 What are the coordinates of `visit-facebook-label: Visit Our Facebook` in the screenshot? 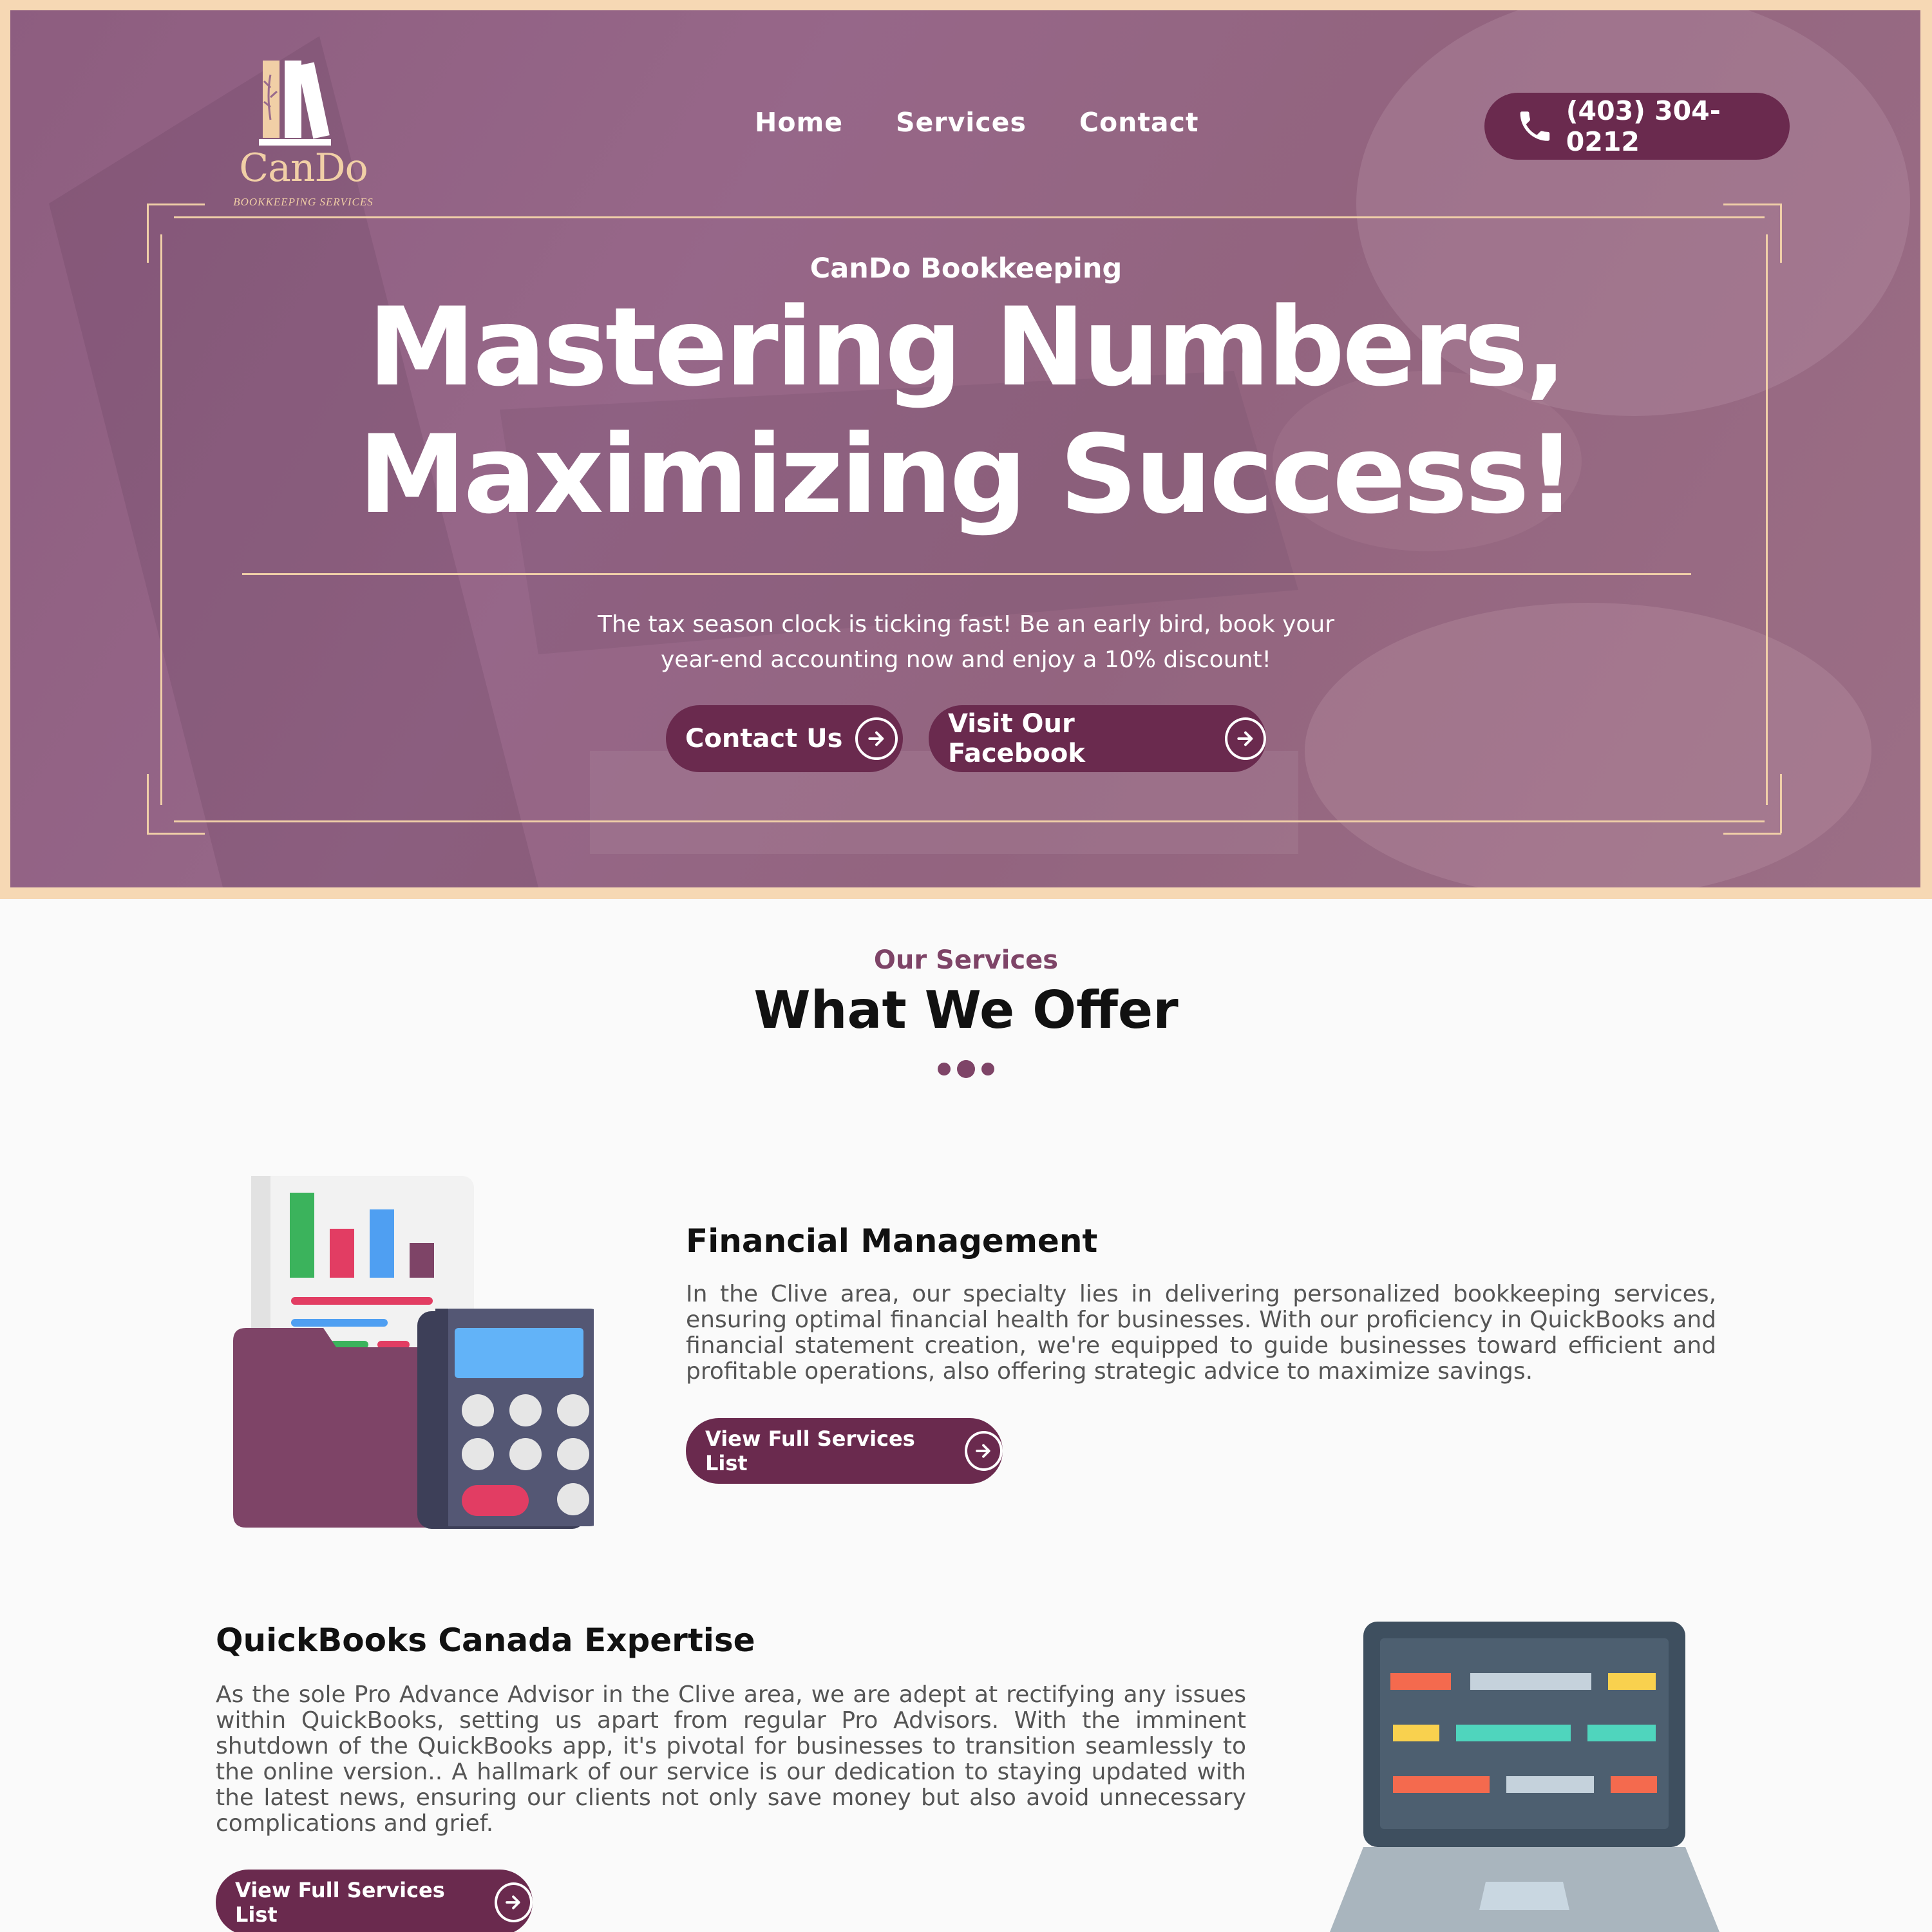 It's located at (1017, 739).